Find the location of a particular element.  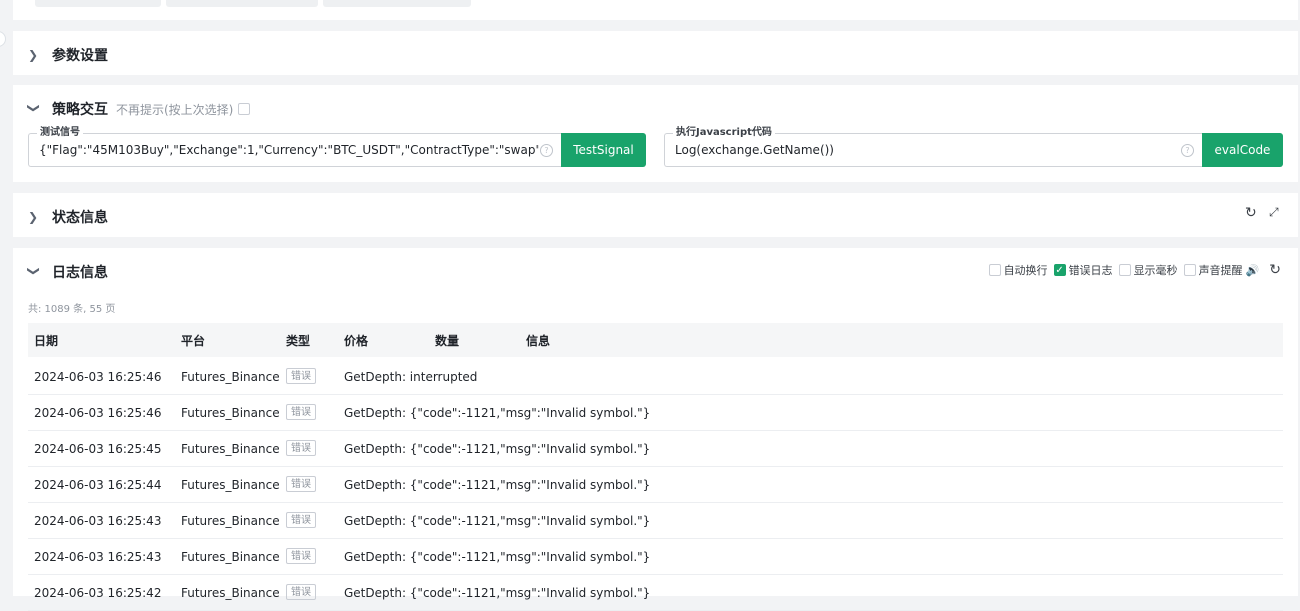

auto-wrap-checkbox is located at coordinates (994, 270).